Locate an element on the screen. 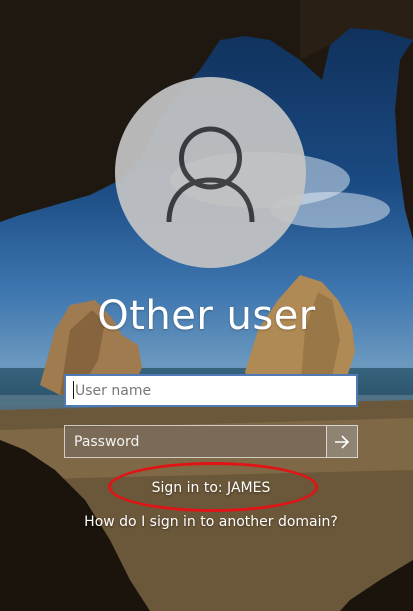 Image resolution: width=413 pixels, height=611 pixels. red-circle-annotation is located at coordinates (213, 487).